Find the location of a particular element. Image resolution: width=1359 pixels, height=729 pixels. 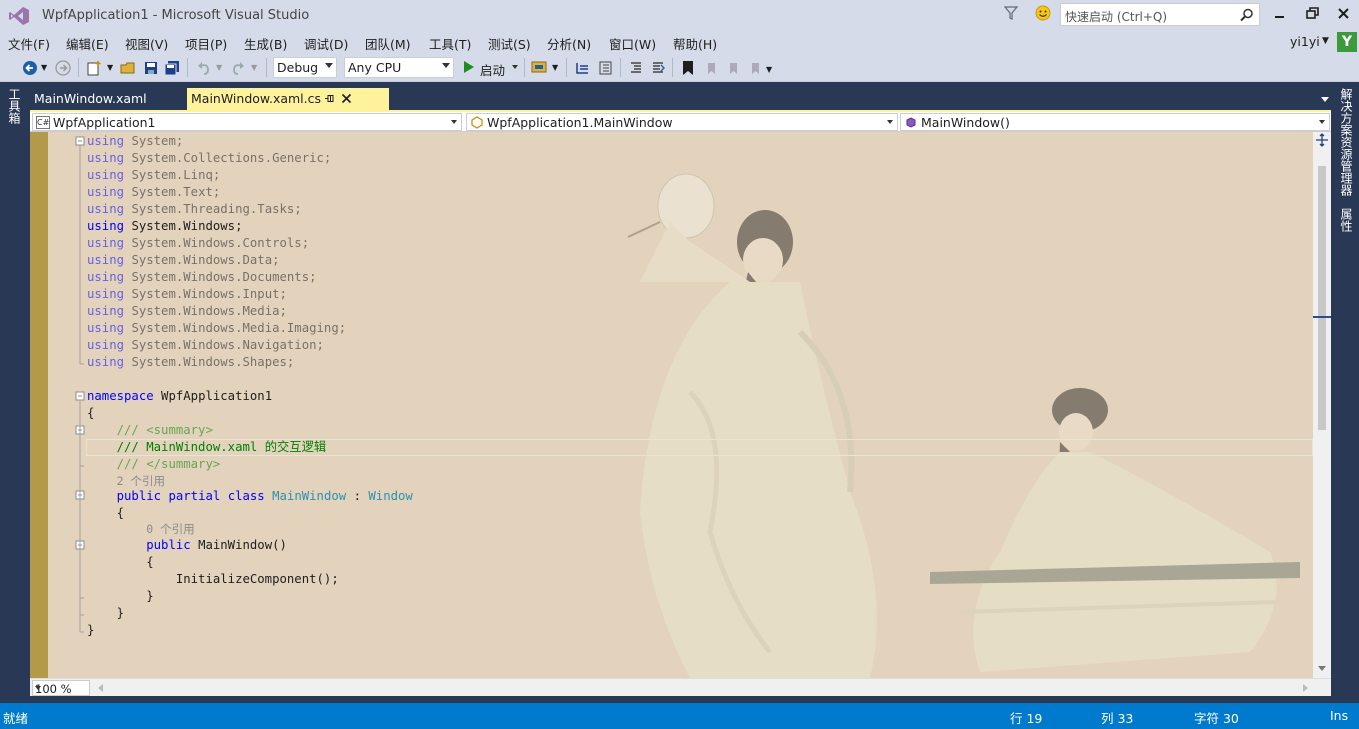

menu-analyze: 分析(N) is located at coordinates (569, 43).